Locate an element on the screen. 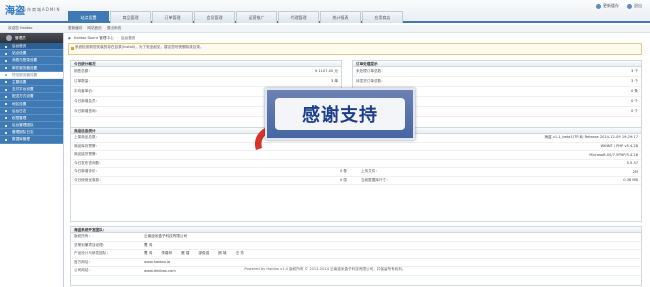 The width and height of the screenshot is (650, 287). system-row: 今日新增评价： 0 条 上传文件： 2M is located at coordinates (356, 172).